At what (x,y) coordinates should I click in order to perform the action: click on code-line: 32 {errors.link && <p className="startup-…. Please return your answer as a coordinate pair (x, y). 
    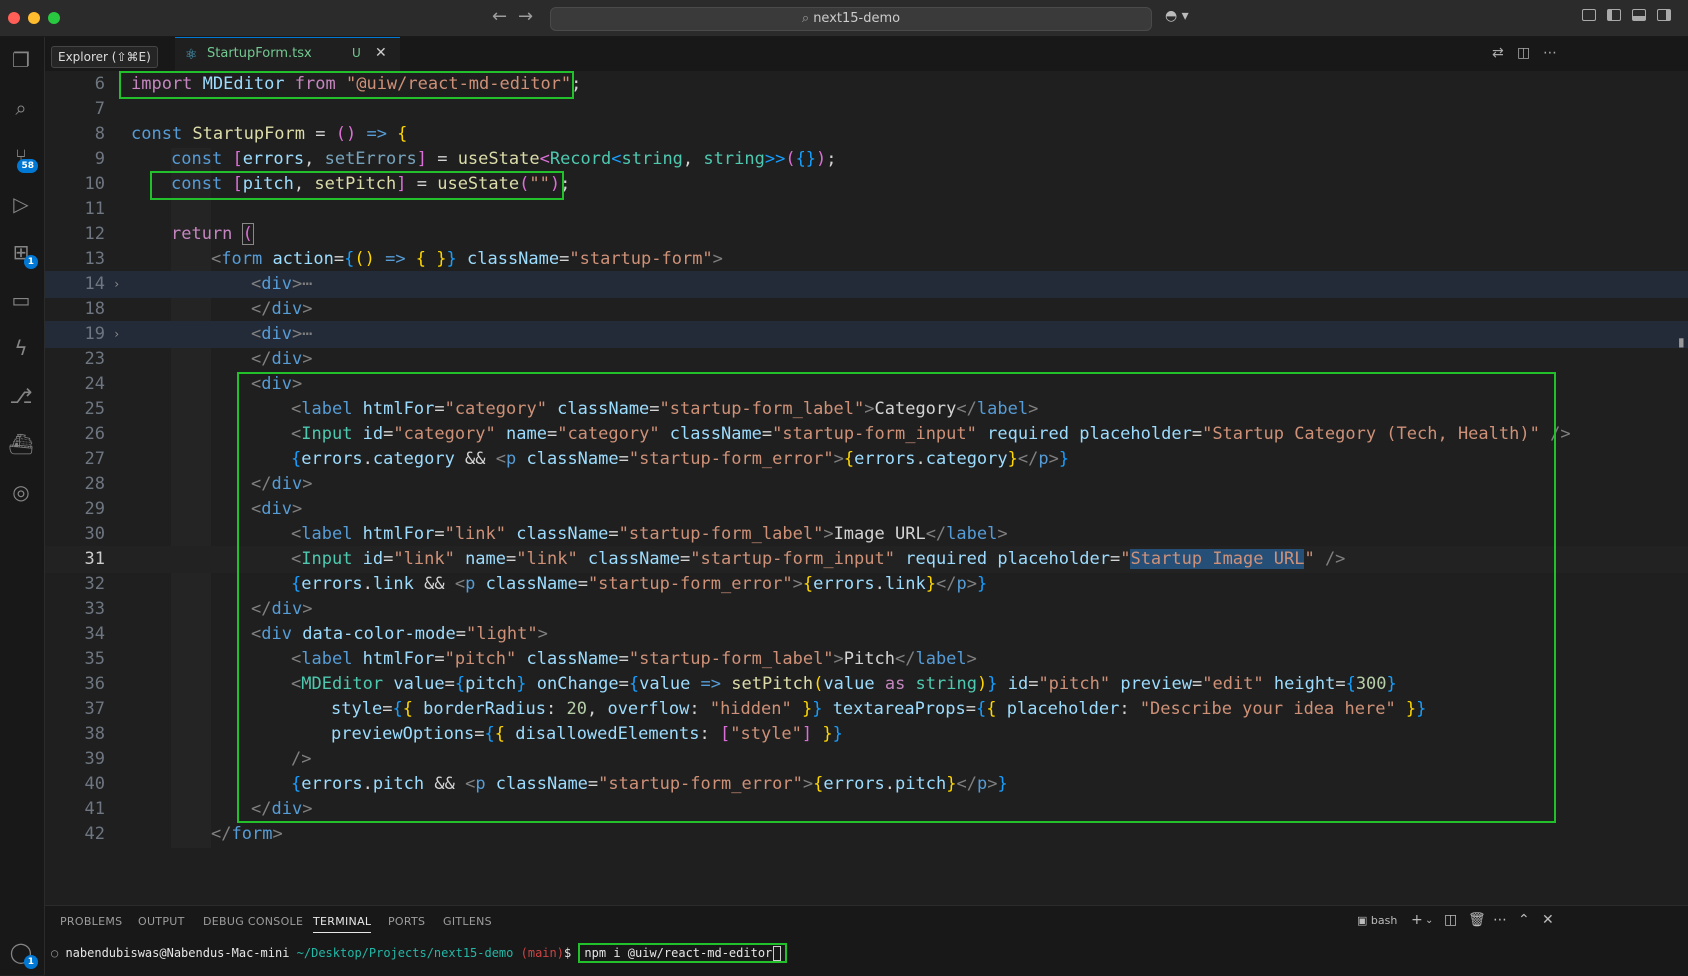
    Looking at the image, I should click on (866, 584).